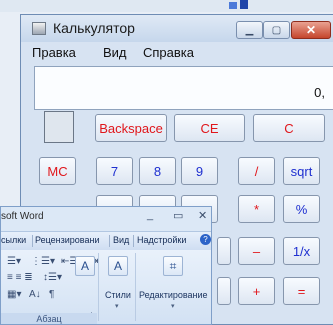  I want to click on styles-dropdown-icon: ▾, so click(117, 306).